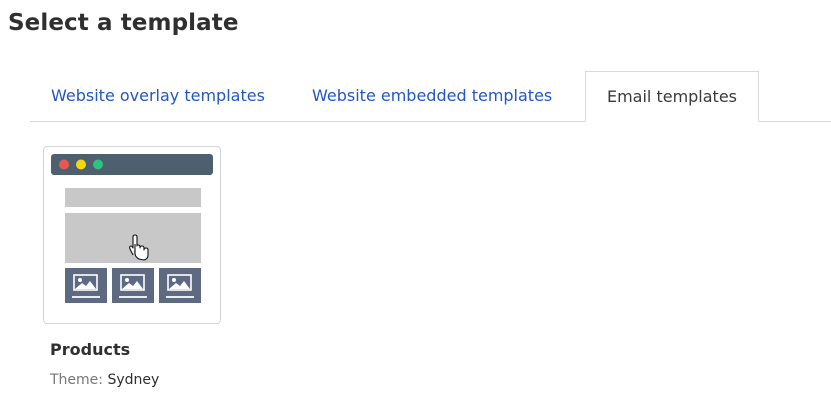  What do you see at coordinates (672, 96) in the screenshot?
I see `tab-email: Email templates` at bounding box center [672, 96].